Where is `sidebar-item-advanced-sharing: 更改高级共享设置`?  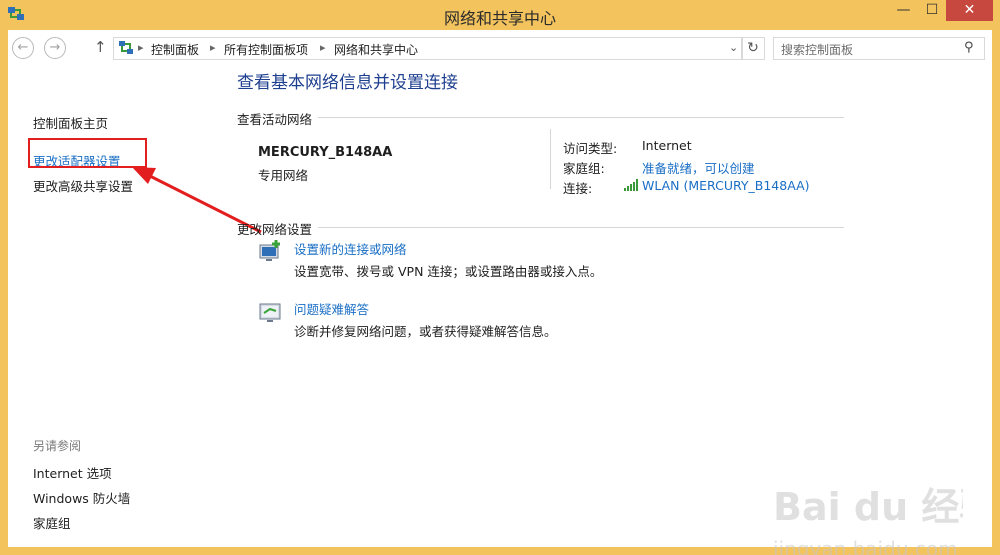
sidebar-item-advanced-sharing: 更改高级共享设置 is located at coordinates (83, 185).